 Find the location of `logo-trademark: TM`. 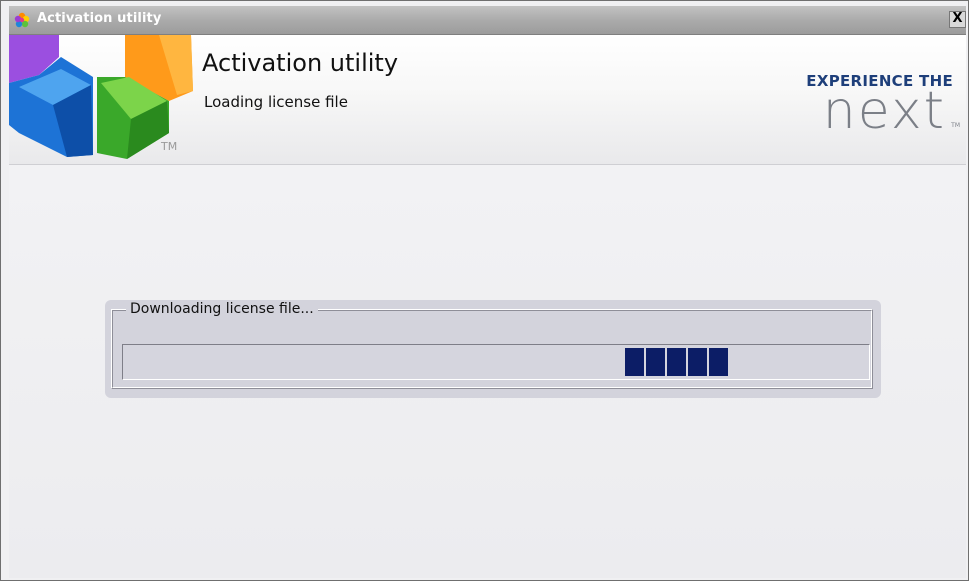

logo-trademark: TM is located at coordinates (169, 146).